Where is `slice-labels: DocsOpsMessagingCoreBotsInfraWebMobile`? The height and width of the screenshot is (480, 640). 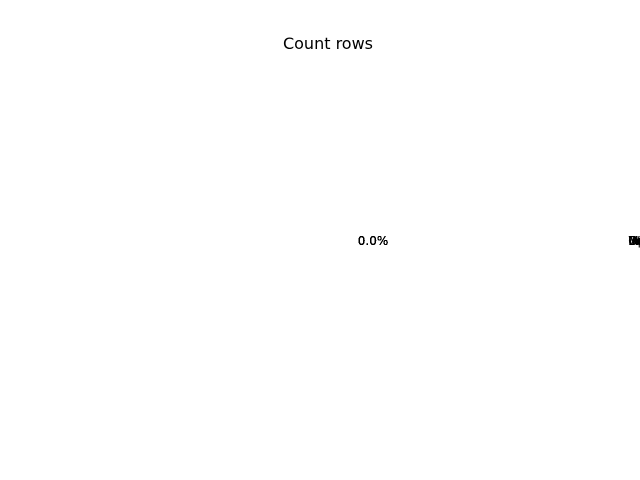
slice-labels: DocsOpsMessagingCoreBotsInfraWebMobile is located at coordinates (634, 241).